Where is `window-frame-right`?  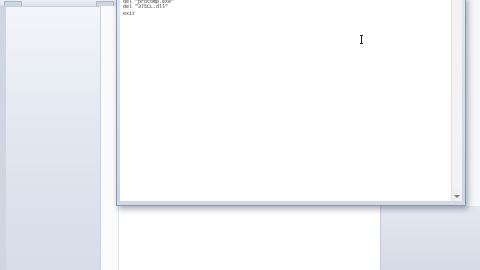 window-frame-right is located at coordinates (463, 102).